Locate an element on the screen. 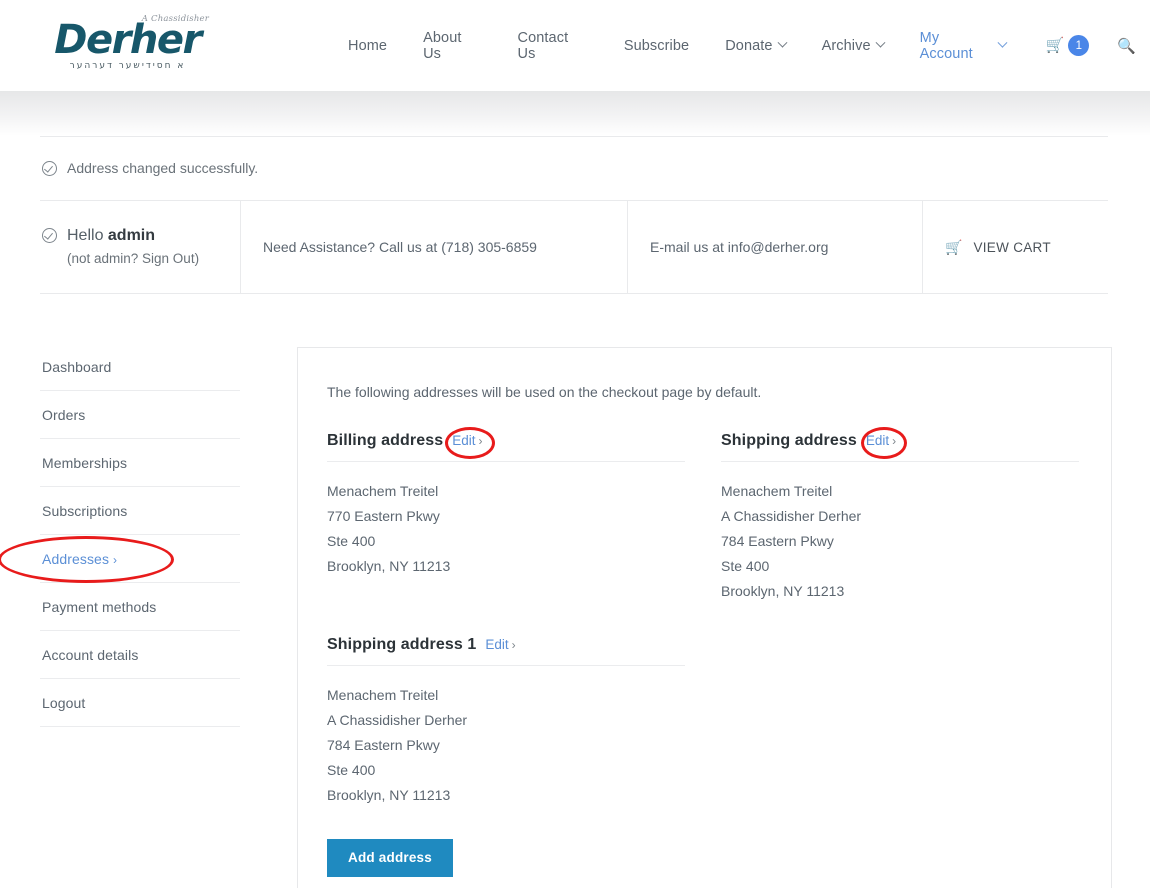  nav-item-donate: Donate is located at coordinates (755, 46).